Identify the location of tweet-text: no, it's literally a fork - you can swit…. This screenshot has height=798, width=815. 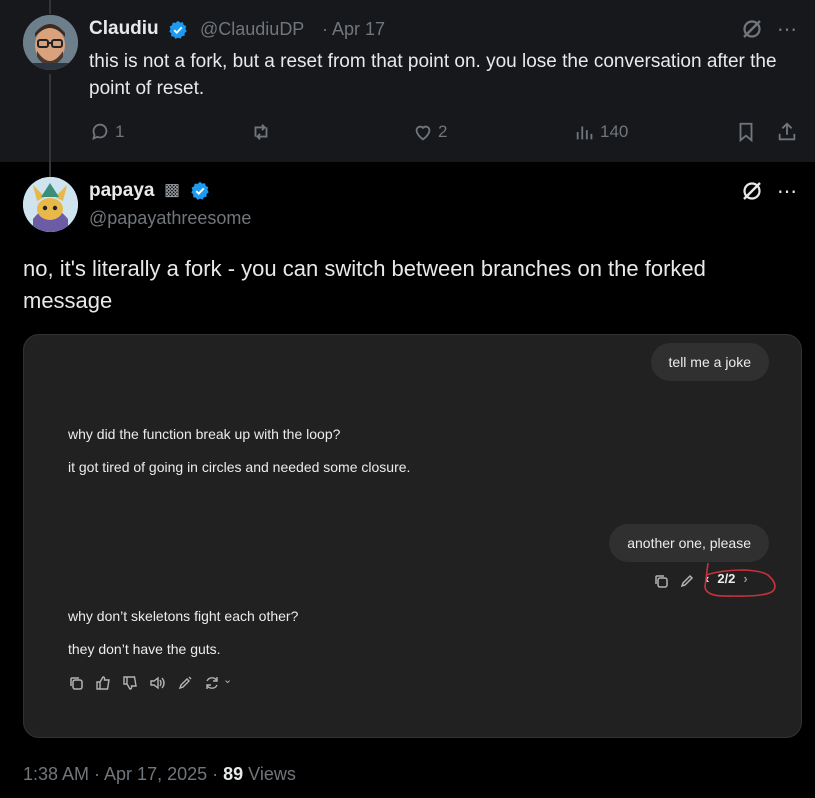
(364, 284).